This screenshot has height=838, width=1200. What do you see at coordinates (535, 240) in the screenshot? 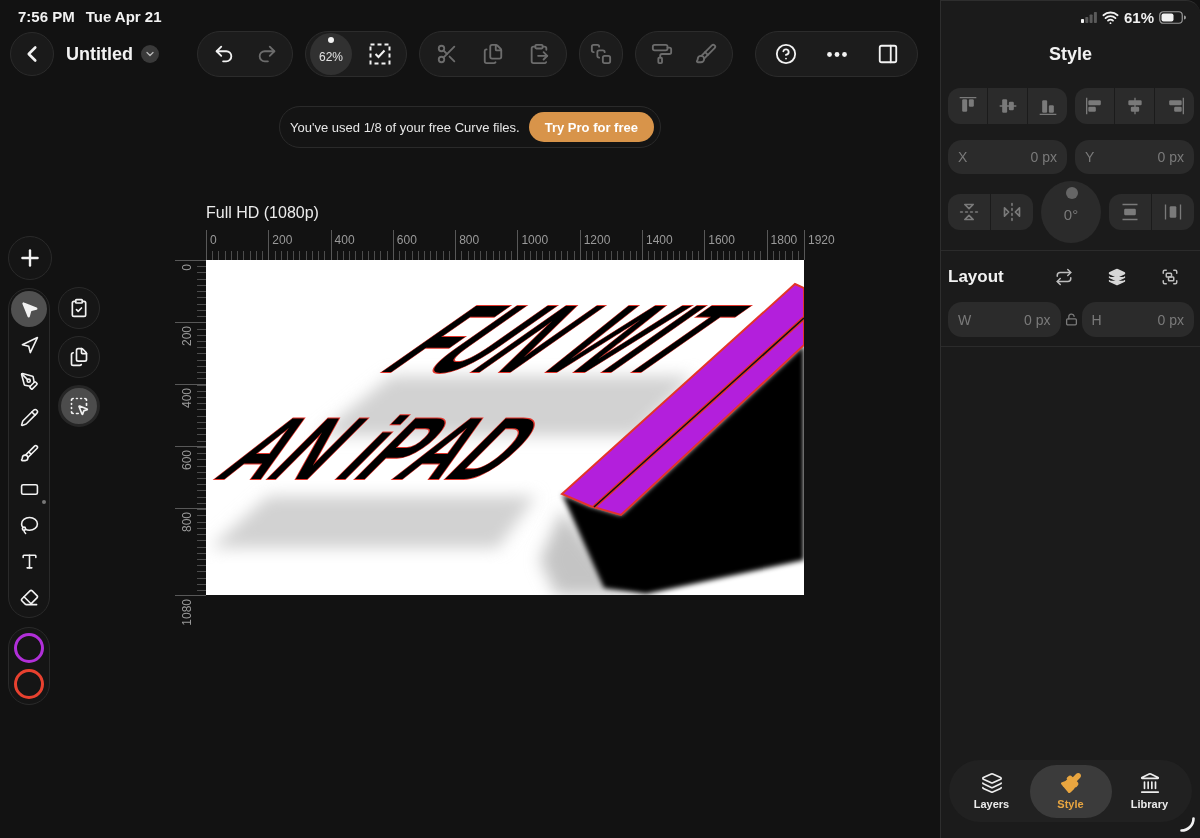
I see `ruler-label: 1000` at bounding box center [535, 240].